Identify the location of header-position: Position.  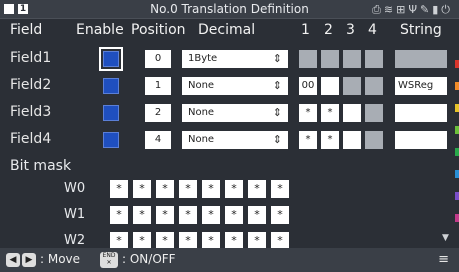
(158, 30).